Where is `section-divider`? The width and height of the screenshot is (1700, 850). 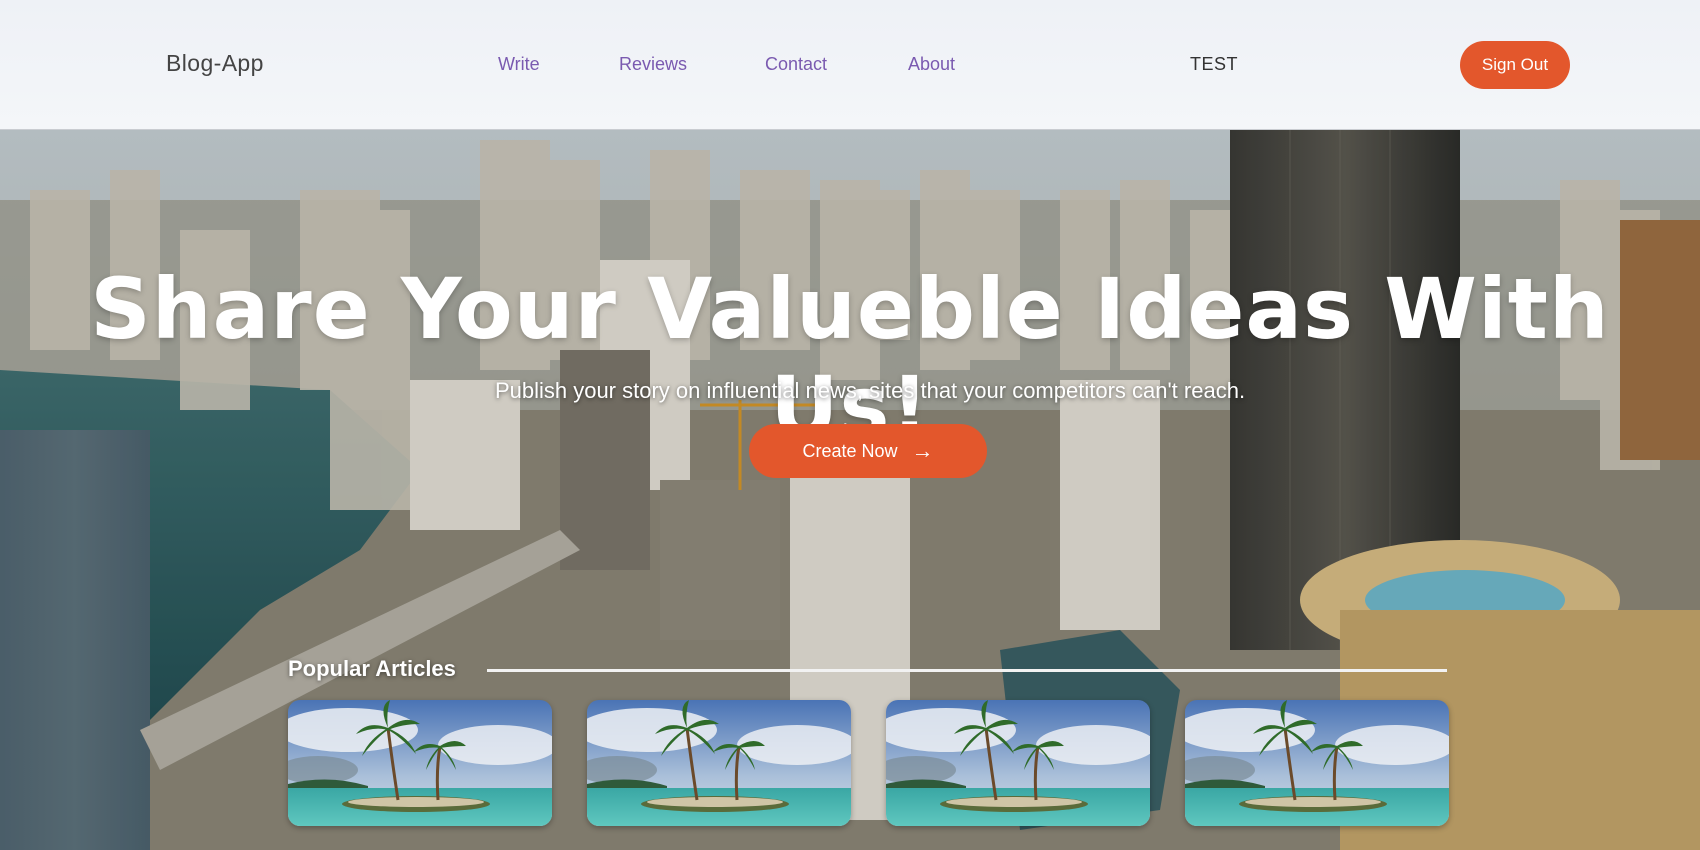 section-divider is located at coordinates (967, 670).